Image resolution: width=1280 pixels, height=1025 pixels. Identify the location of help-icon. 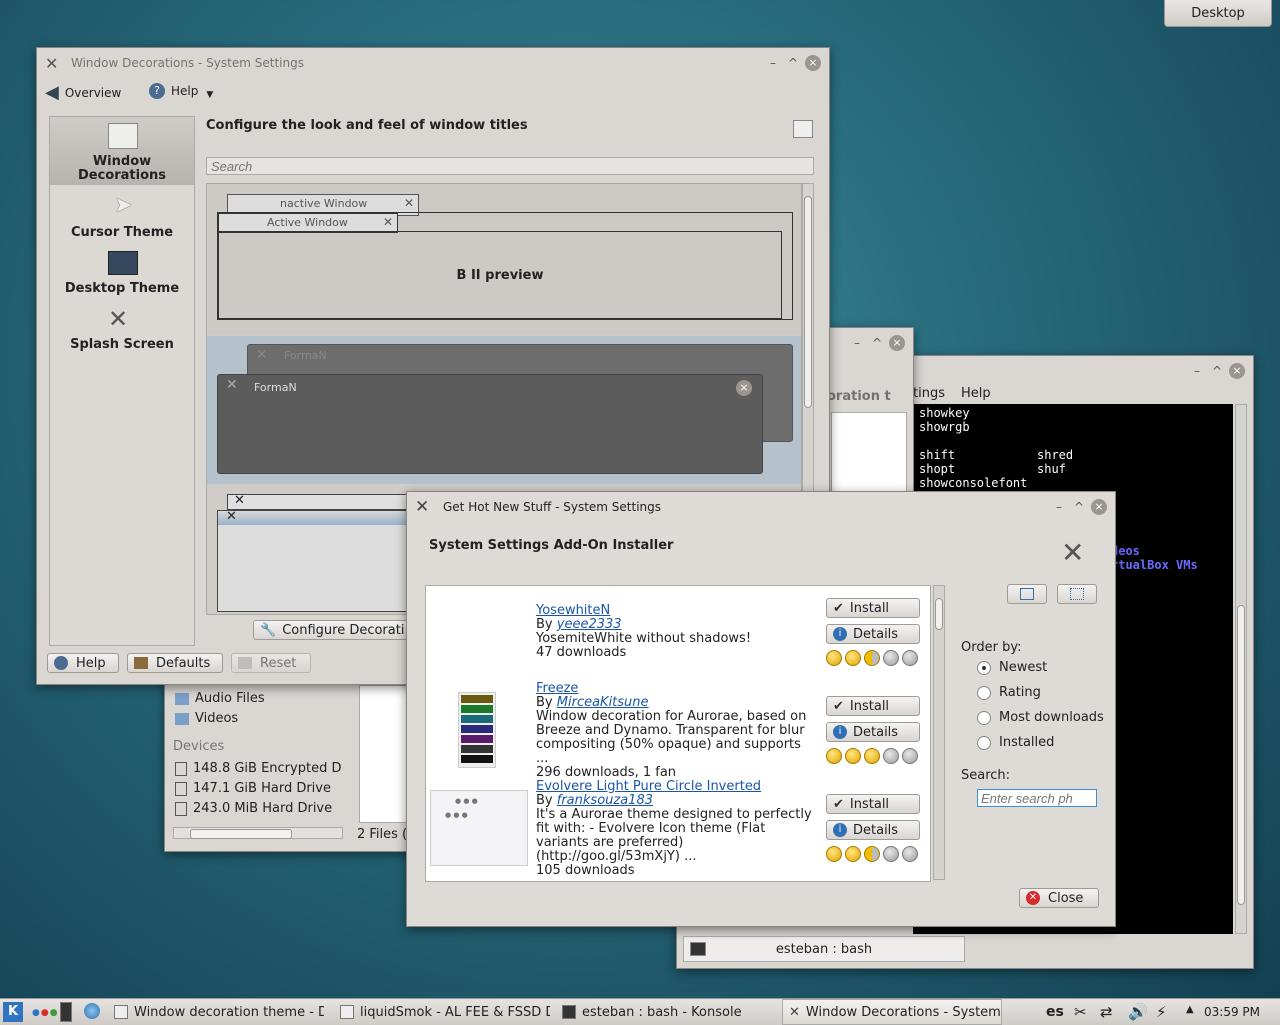
(61, 663).